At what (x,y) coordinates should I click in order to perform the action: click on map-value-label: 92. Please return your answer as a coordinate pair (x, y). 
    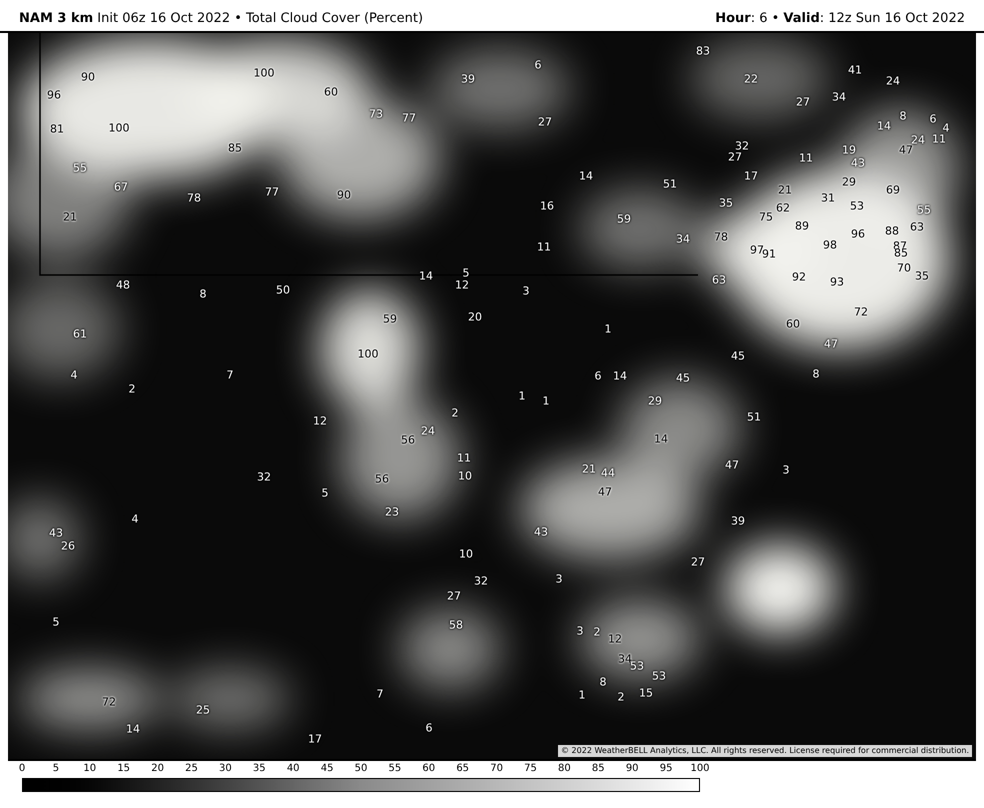
    Looking at the image, I should click on (799, 277).